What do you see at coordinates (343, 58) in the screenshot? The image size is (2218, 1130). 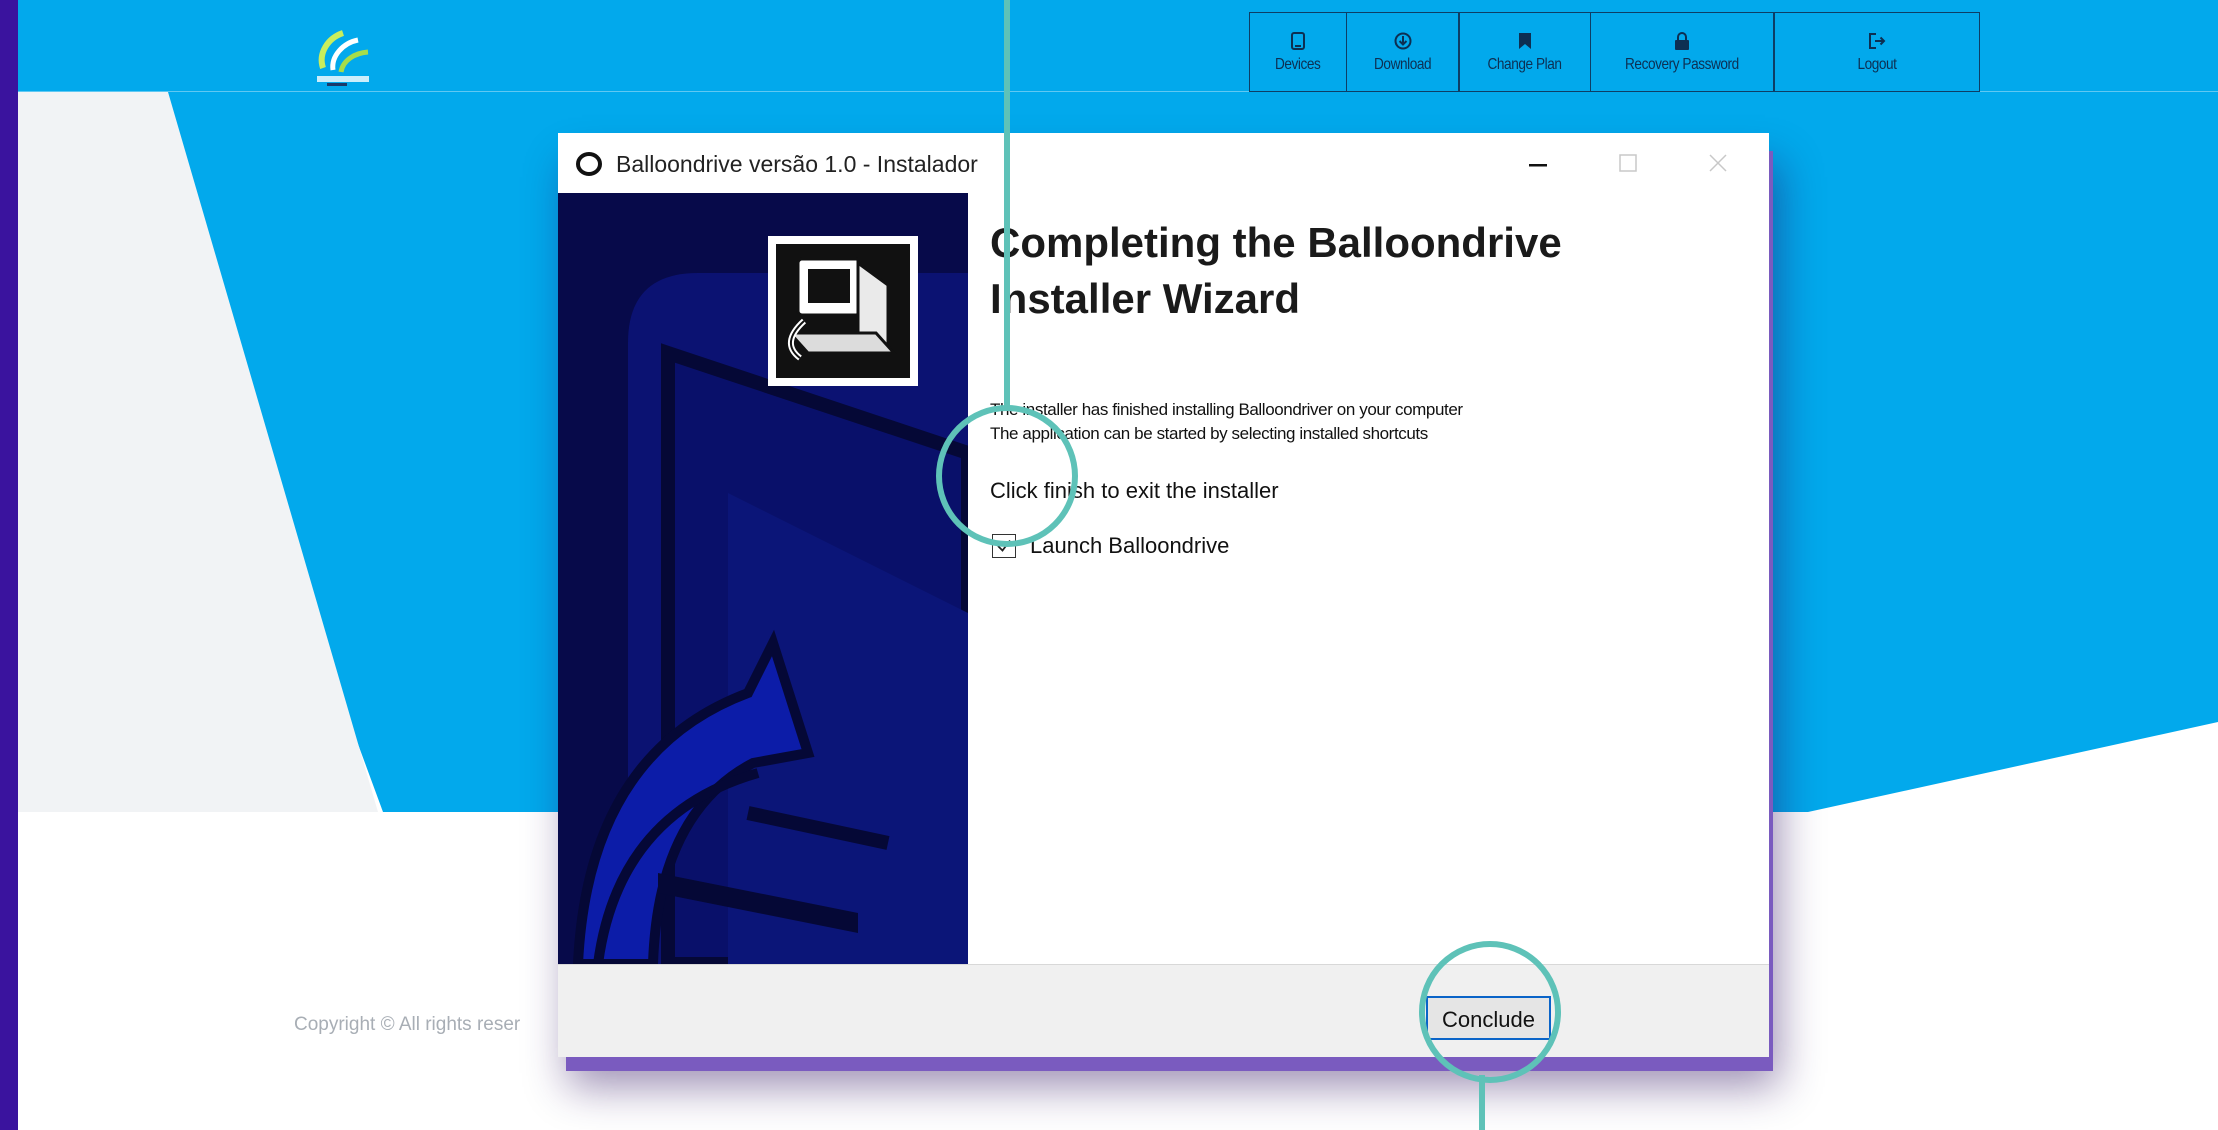 I see `site-logo` at bounding box center [343, 58].